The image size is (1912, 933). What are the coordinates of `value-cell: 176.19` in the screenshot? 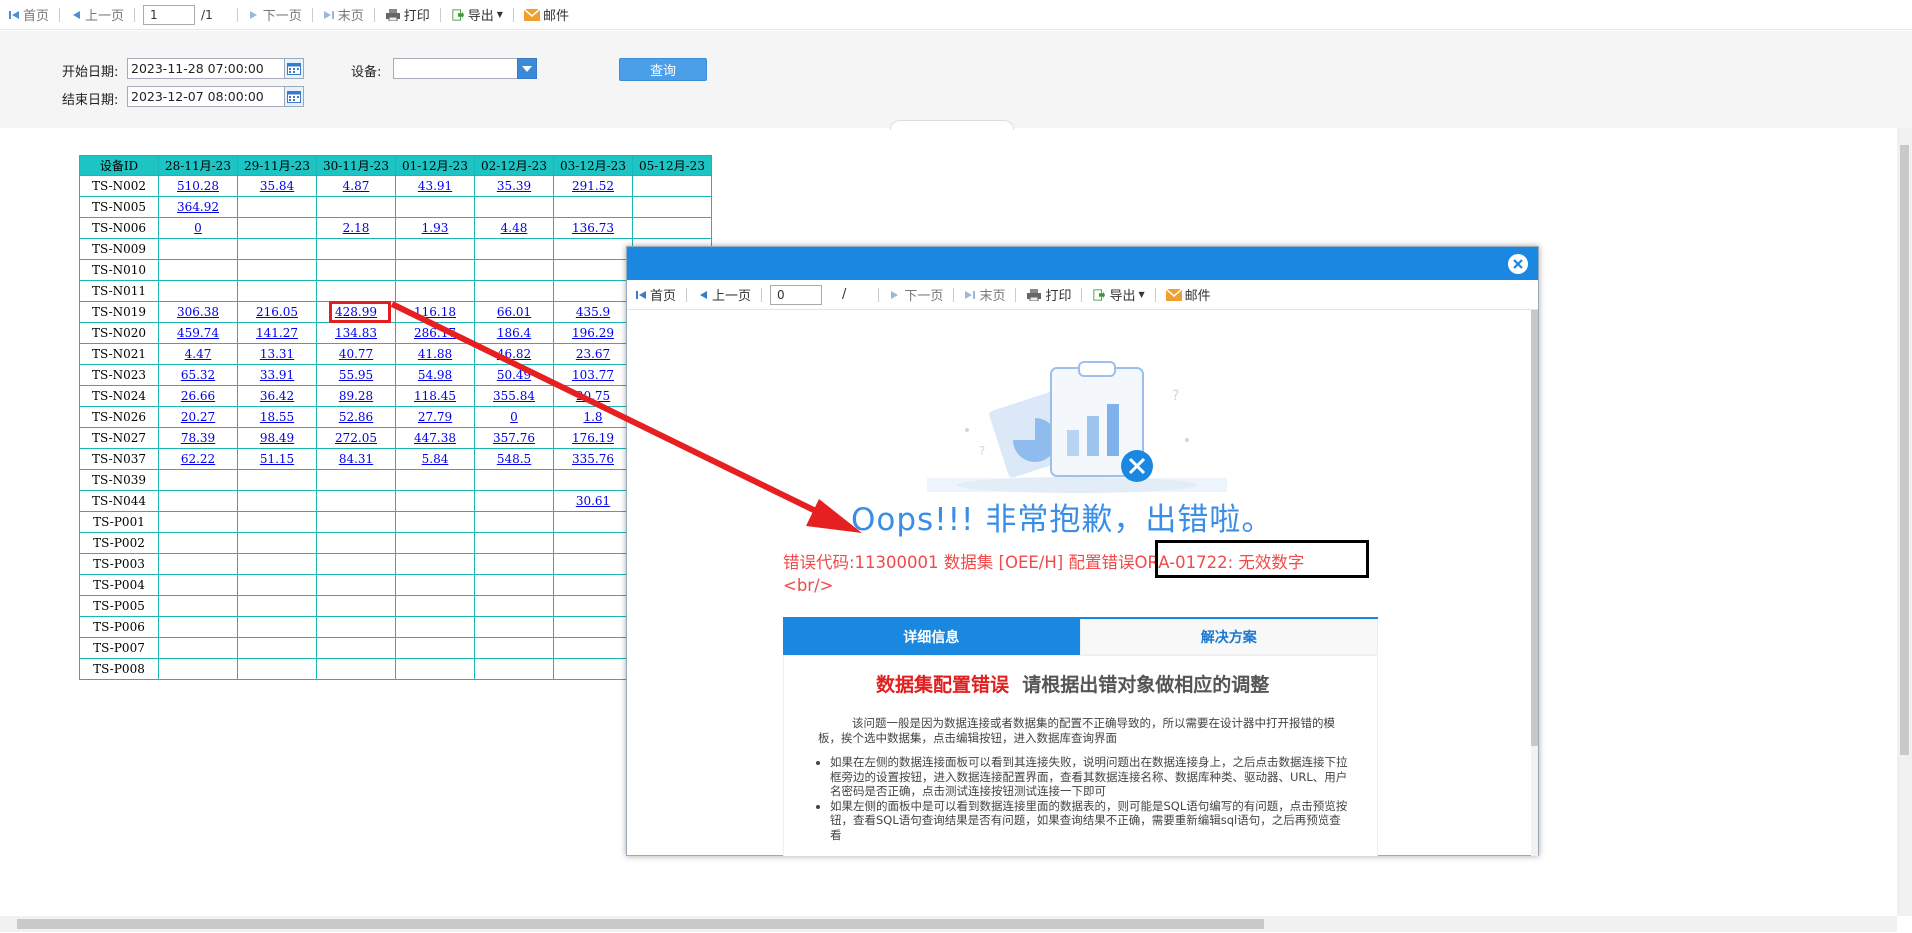 It's located at (593, 438).